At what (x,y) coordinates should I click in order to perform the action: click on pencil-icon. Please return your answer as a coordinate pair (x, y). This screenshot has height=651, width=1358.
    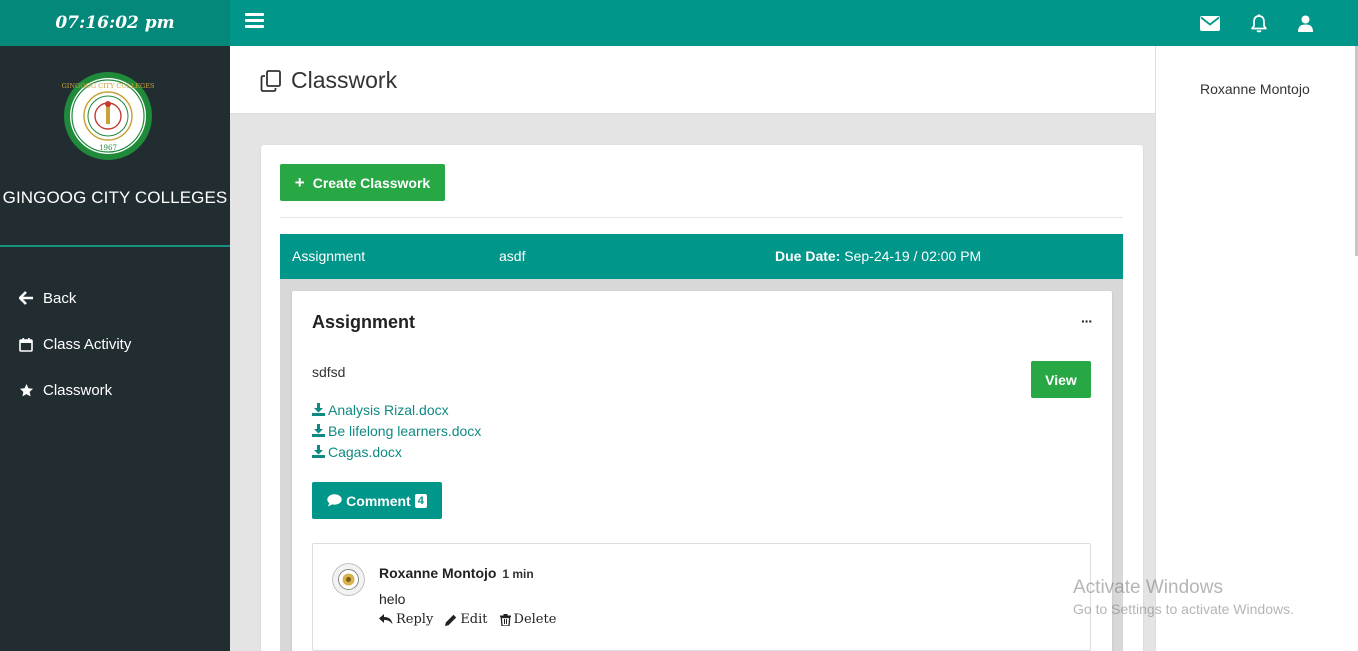
    Looking at the image, I should click on (451, 620).